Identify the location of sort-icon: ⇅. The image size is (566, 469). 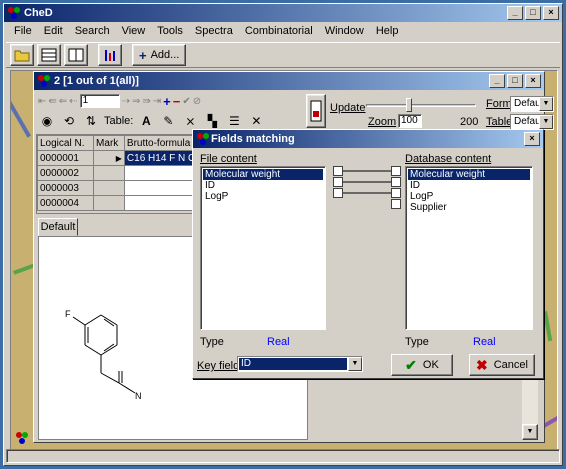
(91, 121).